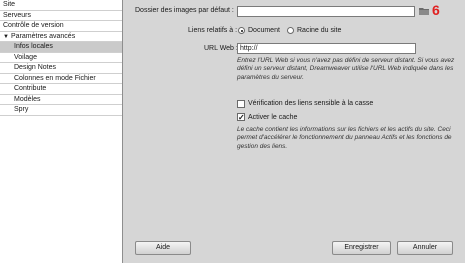  Describe the element at coordinates (61, 79) in the screenshot. I see `sidebar-item-file-view-columns: Colonnes en mode Fichier` at that location.